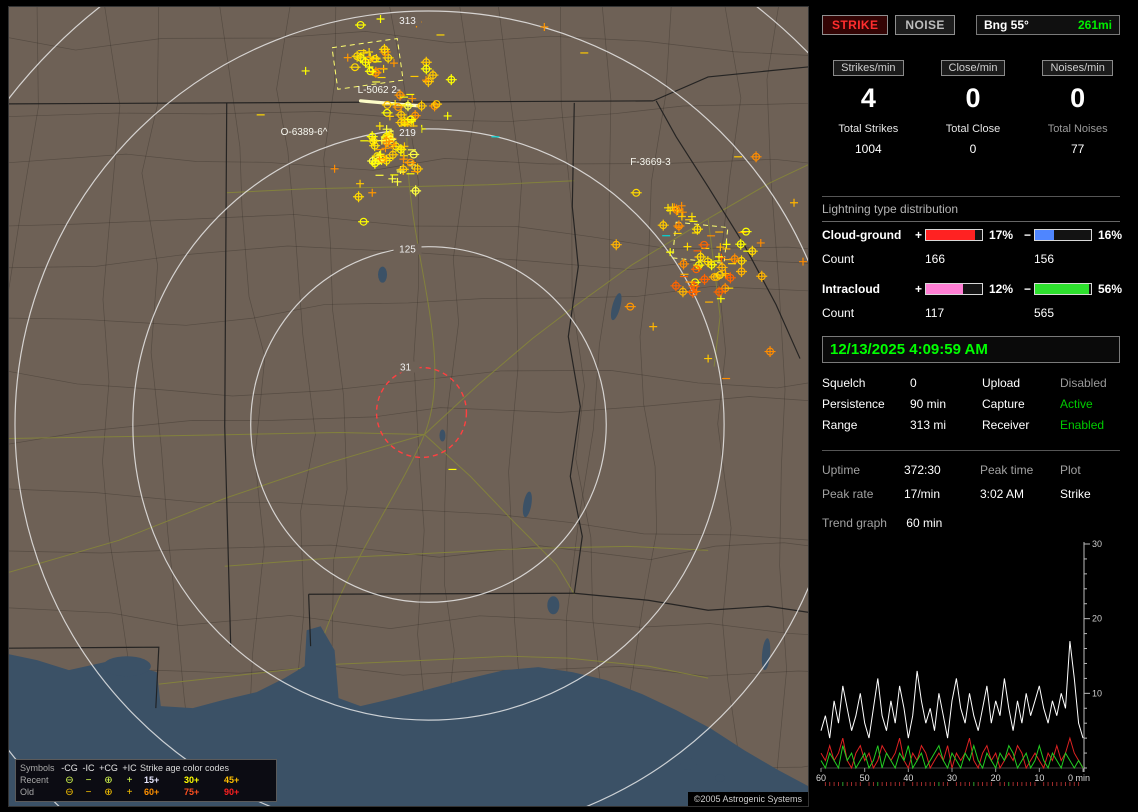  I want to click on age-60-label: 60+, so click(152, 792).